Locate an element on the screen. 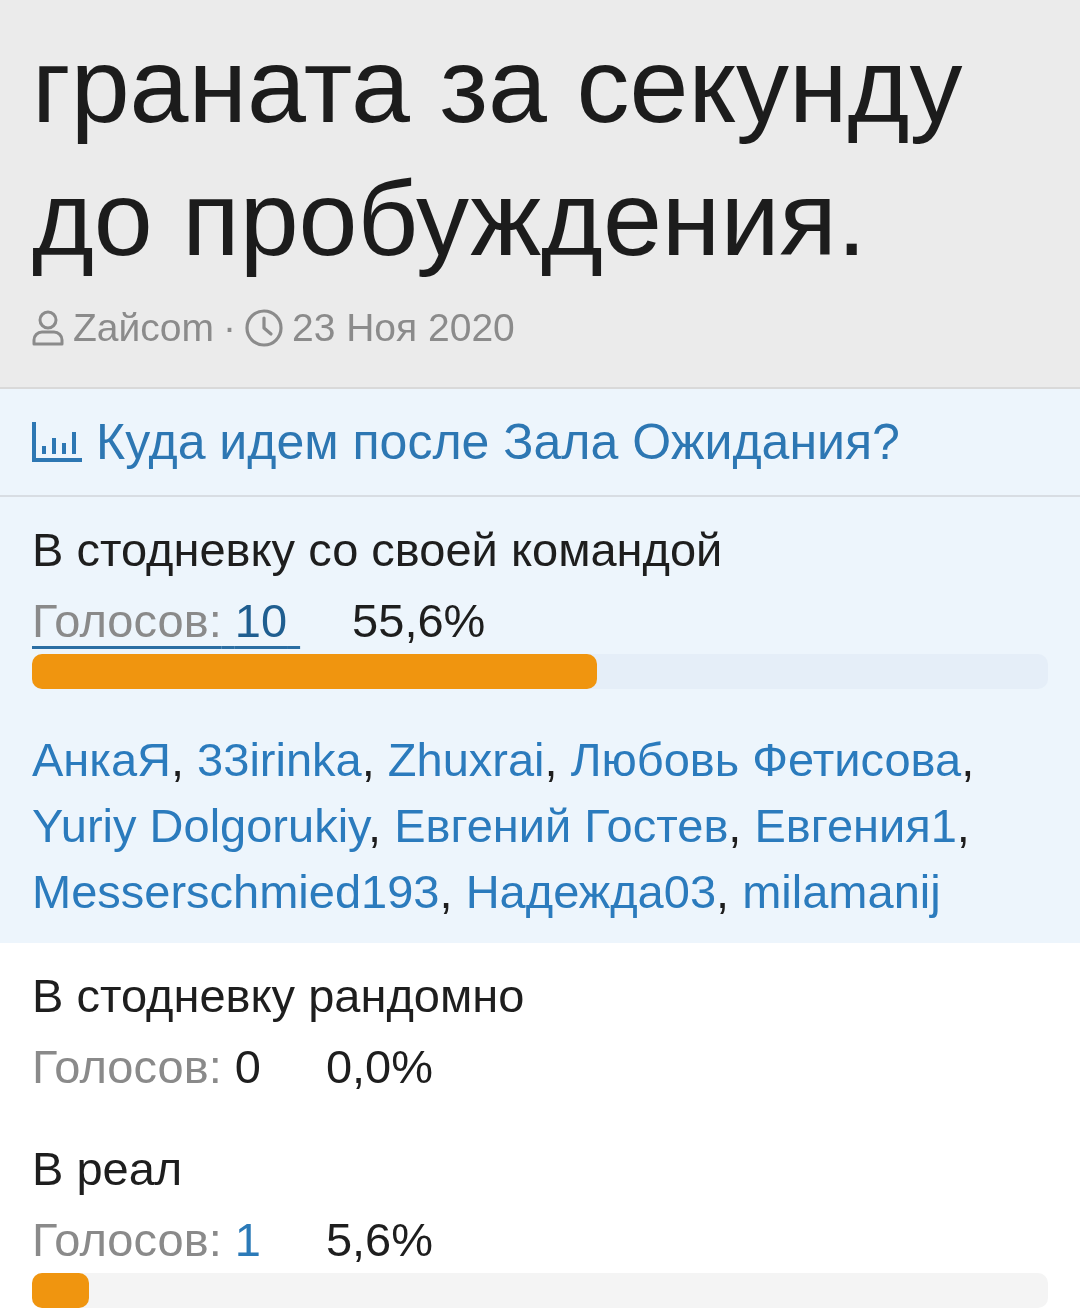  option-label: В стодневку со своей командой is located at coordinates (378, 550).